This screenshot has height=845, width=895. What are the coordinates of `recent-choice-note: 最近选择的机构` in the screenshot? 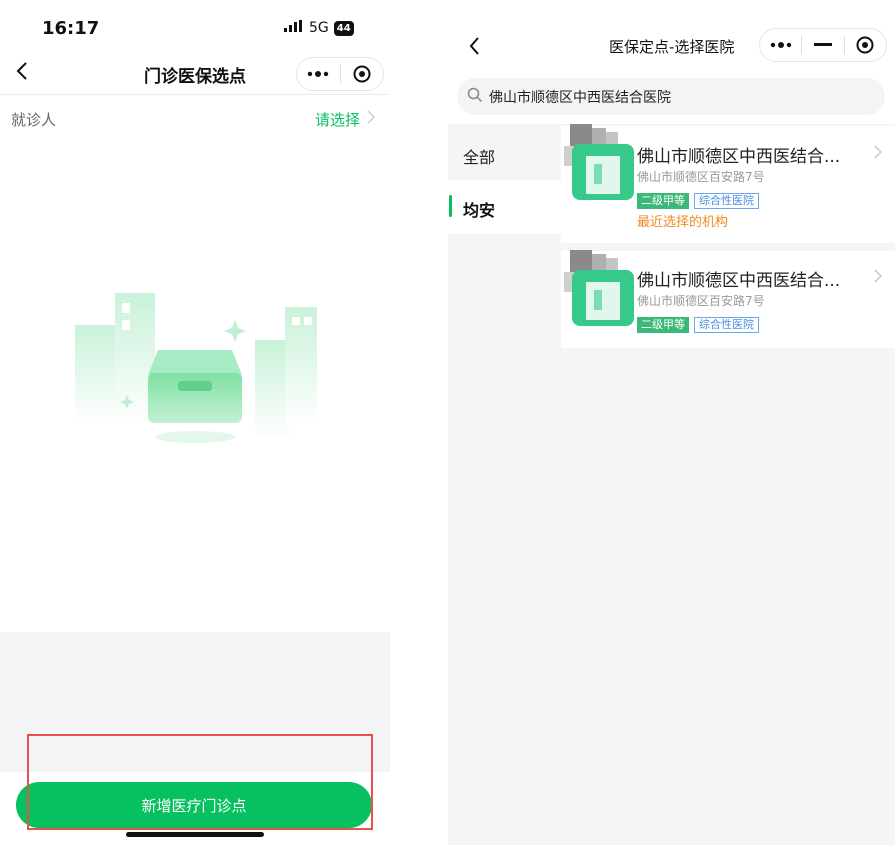 It's located at (683, 222).